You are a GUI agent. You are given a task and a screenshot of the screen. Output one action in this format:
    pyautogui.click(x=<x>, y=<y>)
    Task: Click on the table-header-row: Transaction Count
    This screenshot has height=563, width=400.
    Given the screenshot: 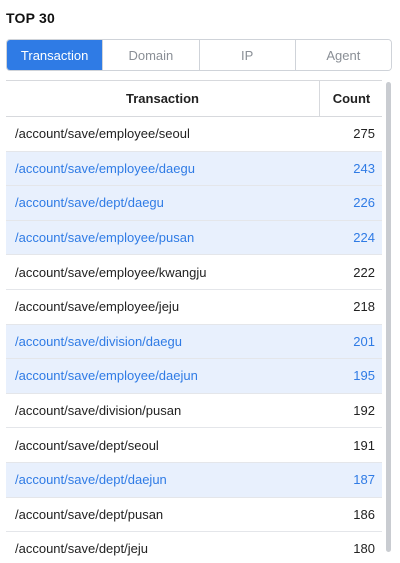 What is the action you would take?
    pyautogui.click(x=194, y=98)
    